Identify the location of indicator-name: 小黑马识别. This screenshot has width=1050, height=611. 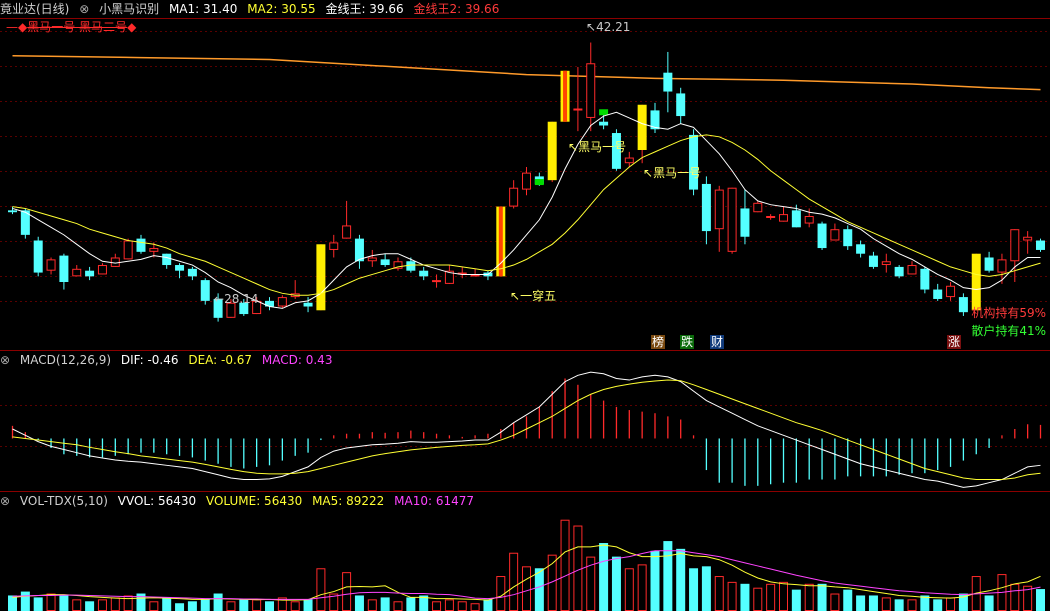
(129, 9).